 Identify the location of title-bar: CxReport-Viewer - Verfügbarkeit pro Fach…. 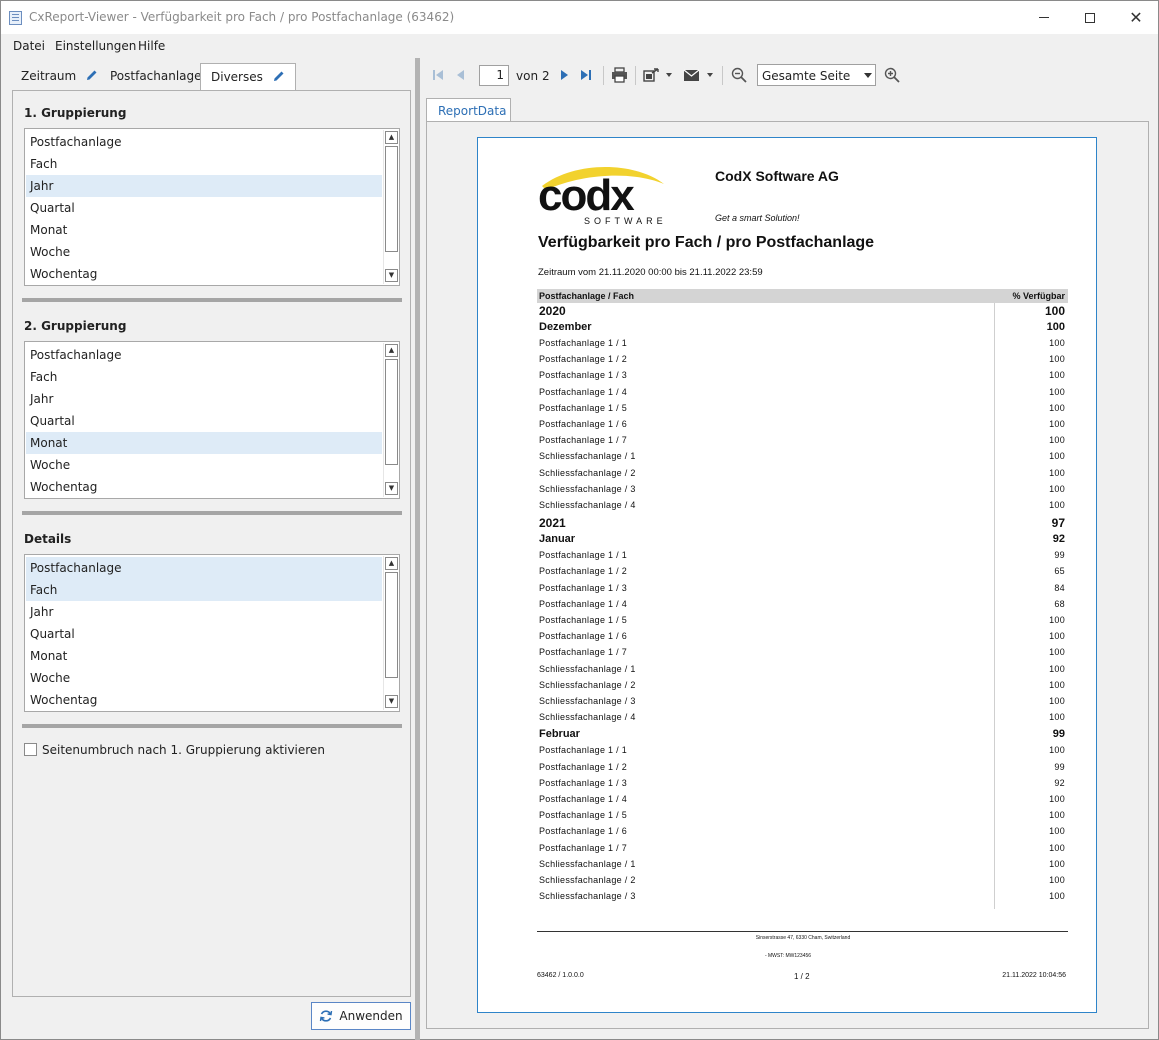
(579, 17).